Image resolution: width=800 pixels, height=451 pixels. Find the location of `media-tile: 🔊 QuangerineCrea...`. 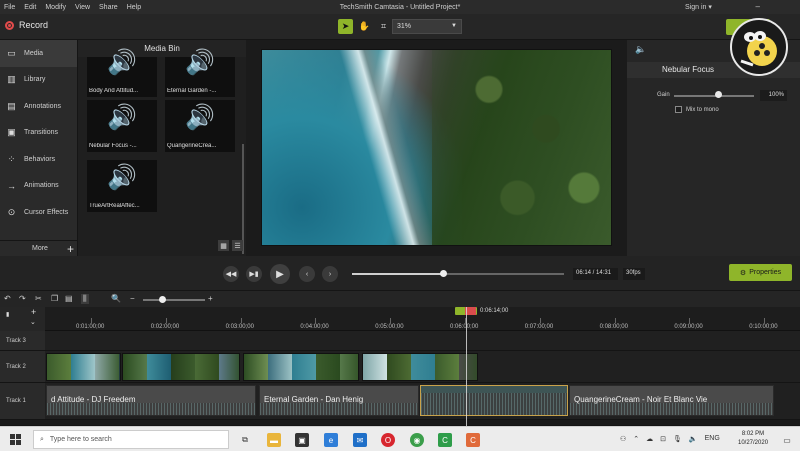

media-tile: 🔊 QuangerineCrea... is located at coordinates (200, 126).